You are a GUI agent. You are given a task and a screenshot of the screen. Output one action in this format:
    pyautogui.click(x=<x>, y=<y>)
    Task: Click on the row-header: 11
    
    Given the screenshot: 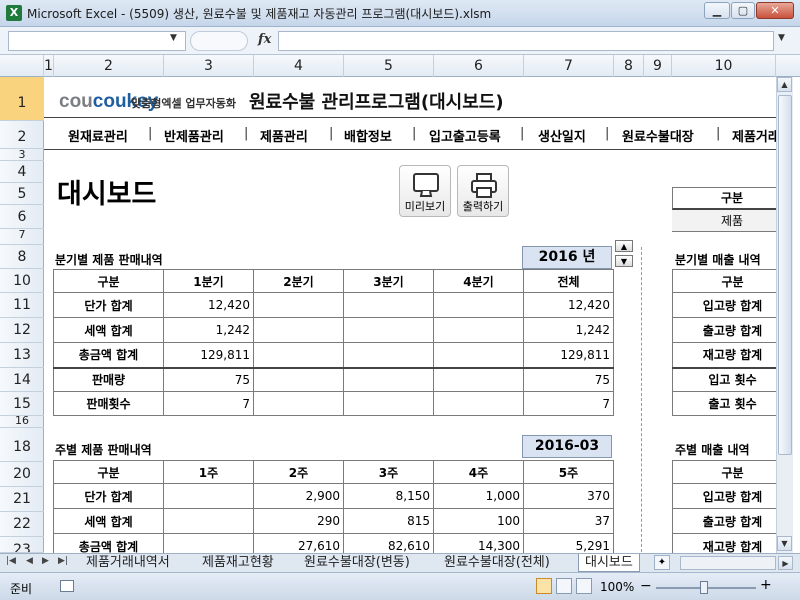 What is the action you would take?
    pyautogui.click(x=22, y=305)
    